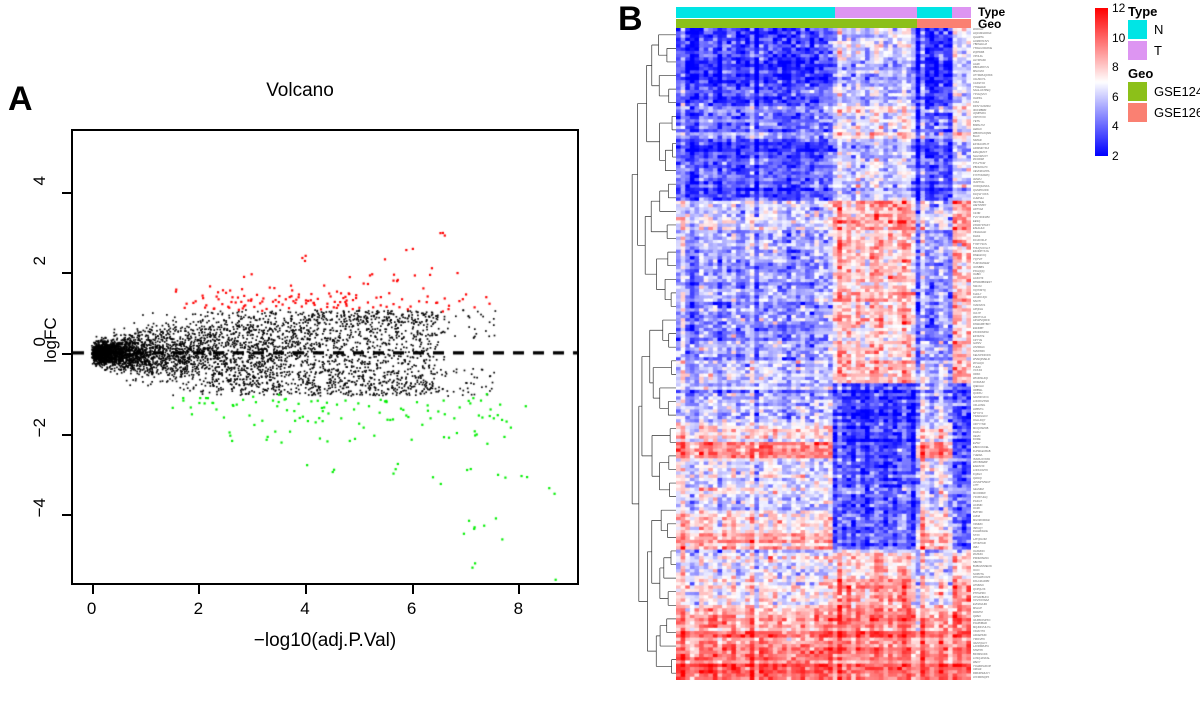 The width and height of the screenshot is (1200, 717). Describe the element at coordinates (979, 382) in the screenshot. I see `heatmap-row-label: OXKMUM` at that location.